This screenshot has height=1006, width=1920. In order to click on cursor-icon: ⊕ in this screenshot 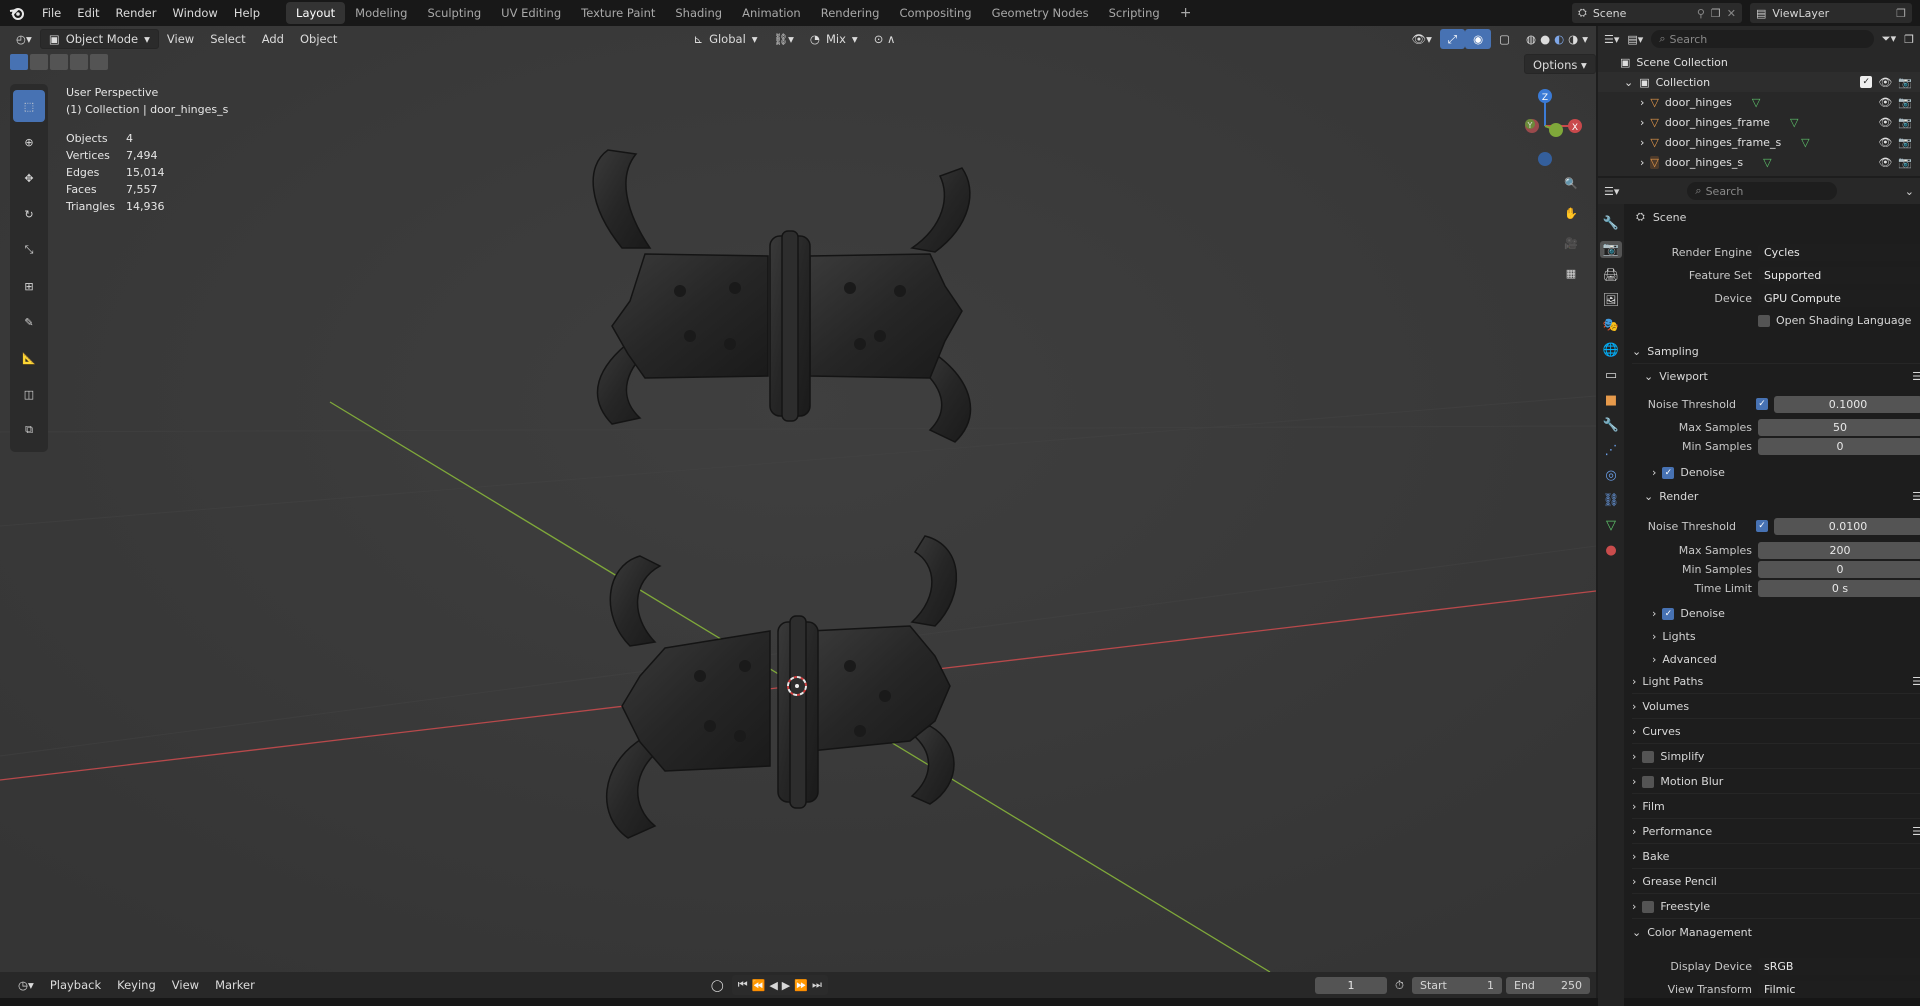, I will do `click(29, 142)`.